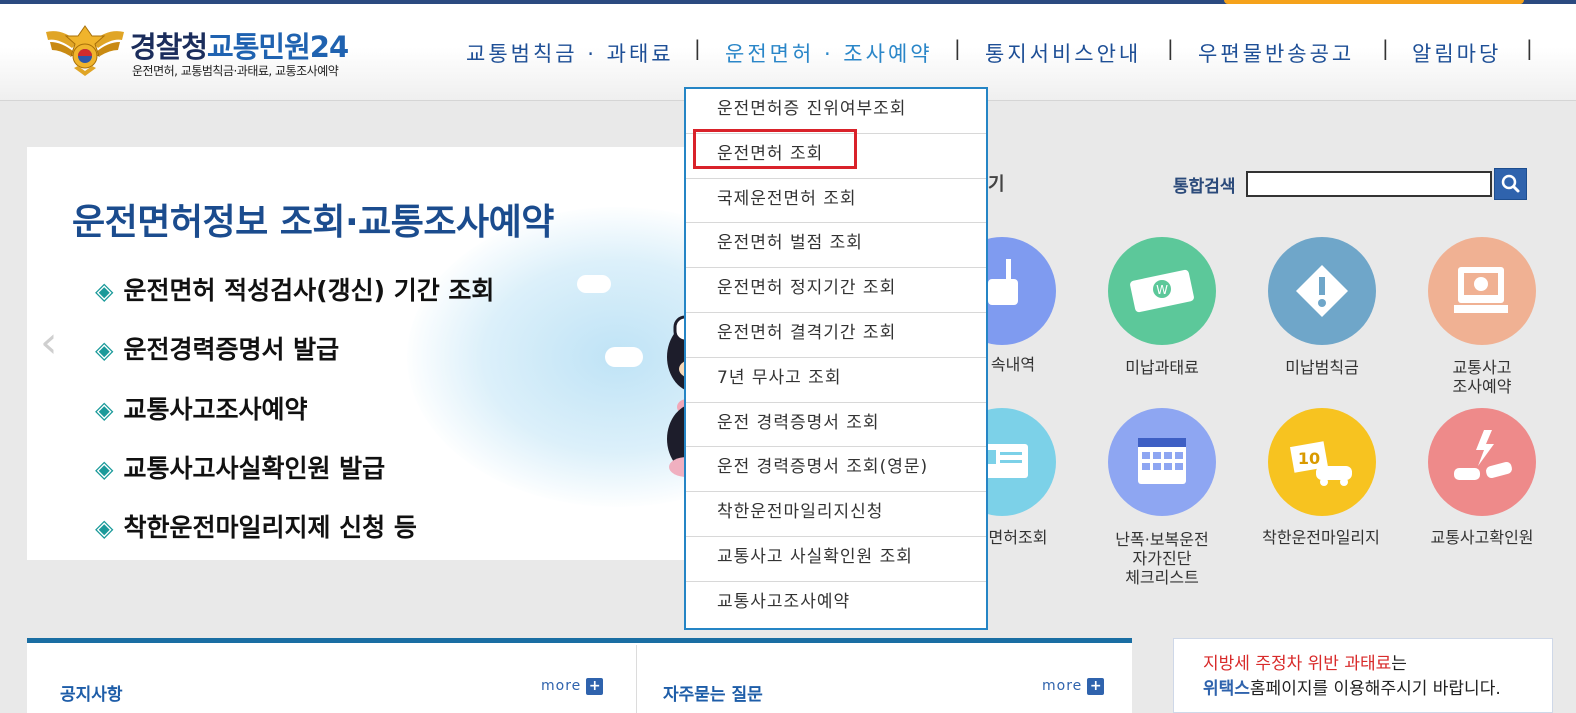 Image resolution: width=1576 pixels, height=713 pixels. Describe the element at coordinates (1276, 53) in the screenshot. I see `nav-returned-mail: 우편물반송공고` at that location.